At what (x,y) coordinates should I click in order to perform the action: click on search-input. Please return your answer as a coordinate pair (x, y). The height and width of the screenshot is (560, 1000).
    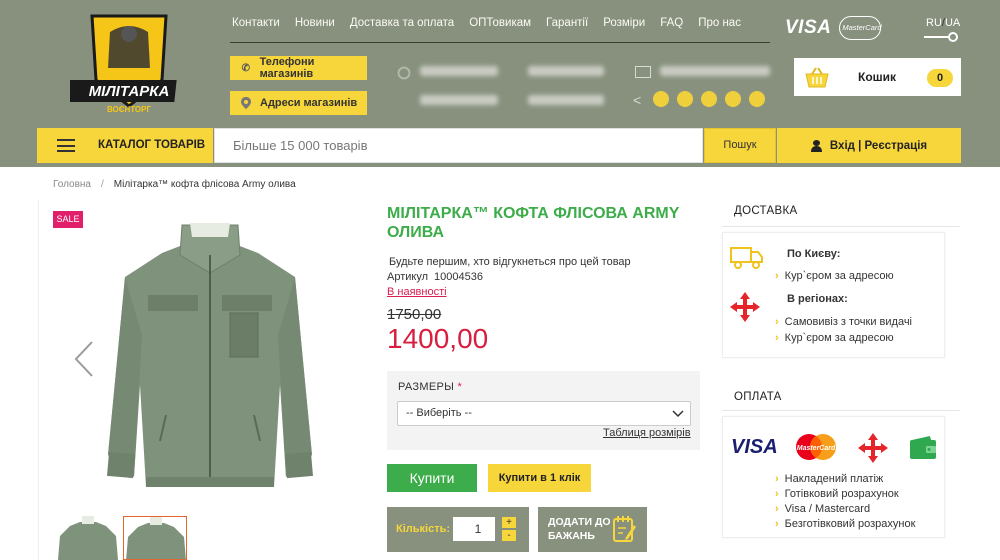
    Looking at the image, I should click on (458, 145).